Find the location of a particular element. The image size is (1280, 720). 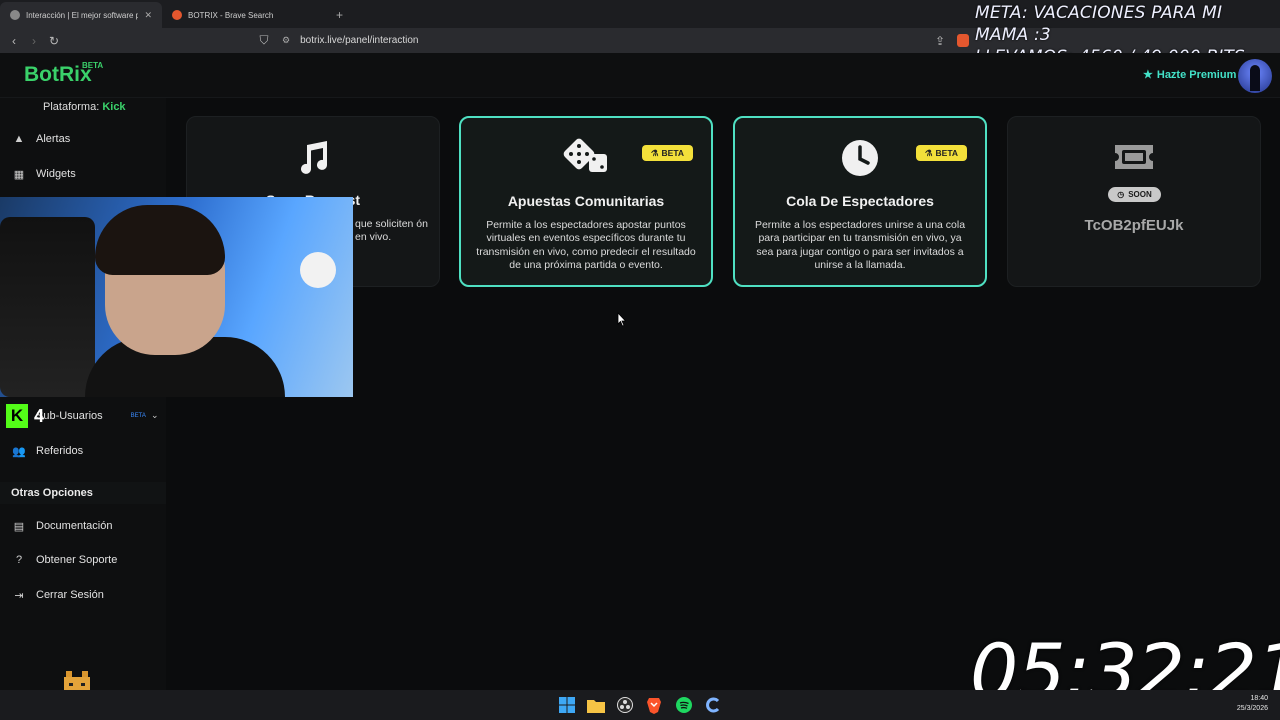

brave-browser-icon is located at coordinates (654, 705).